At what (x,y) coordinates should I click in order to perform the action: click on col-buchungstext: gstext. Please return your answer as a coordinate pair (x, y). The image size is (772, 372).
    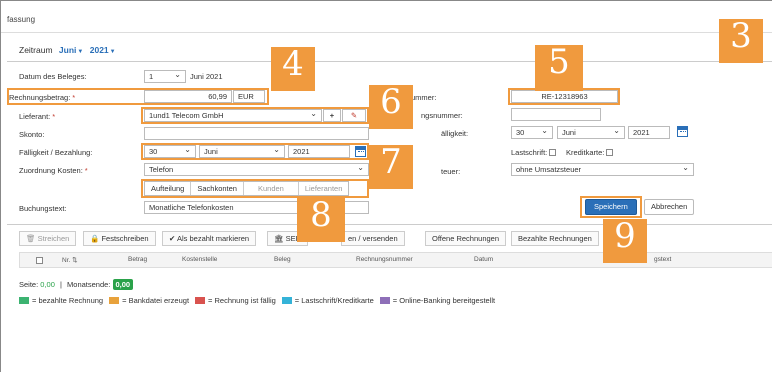
    Looking at the image, I should click on (662, 259).